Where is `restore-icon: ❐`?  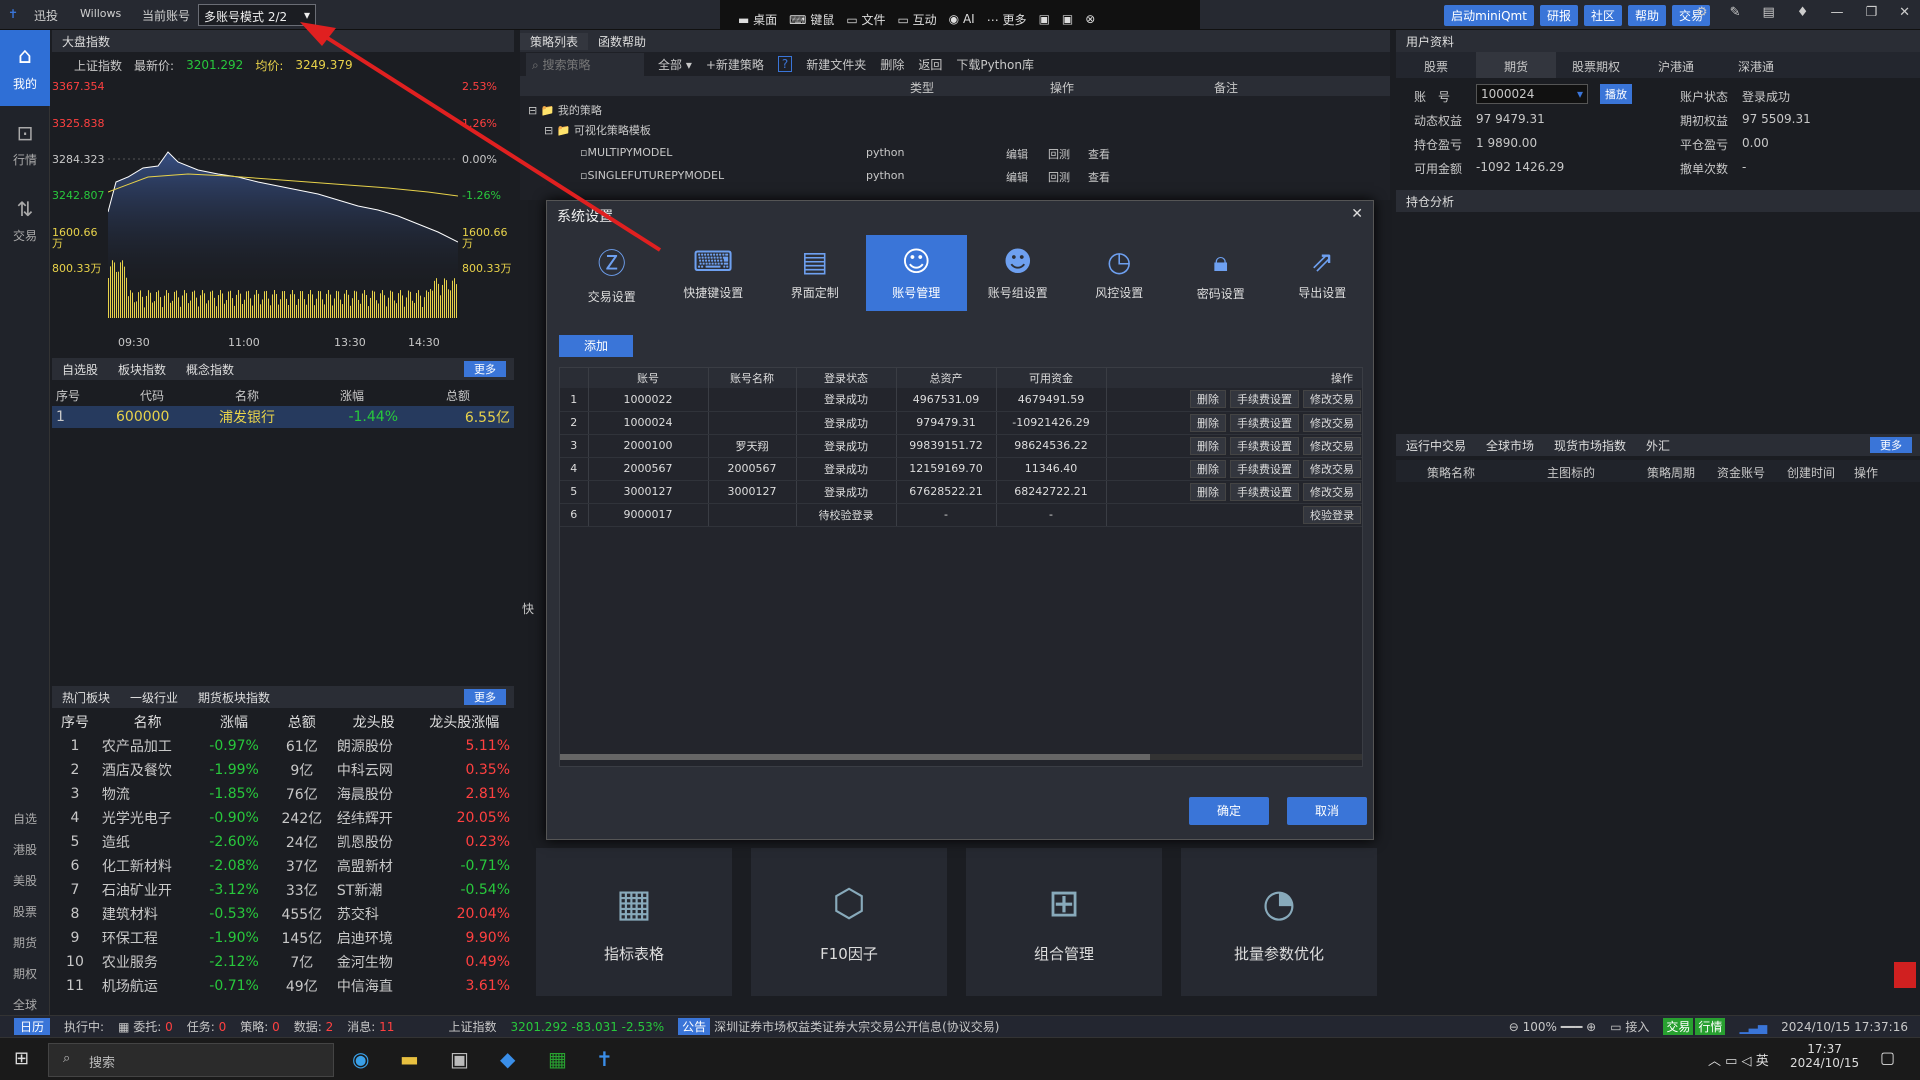
restore-icon: ❐ is located at coordinates (1871, 12).